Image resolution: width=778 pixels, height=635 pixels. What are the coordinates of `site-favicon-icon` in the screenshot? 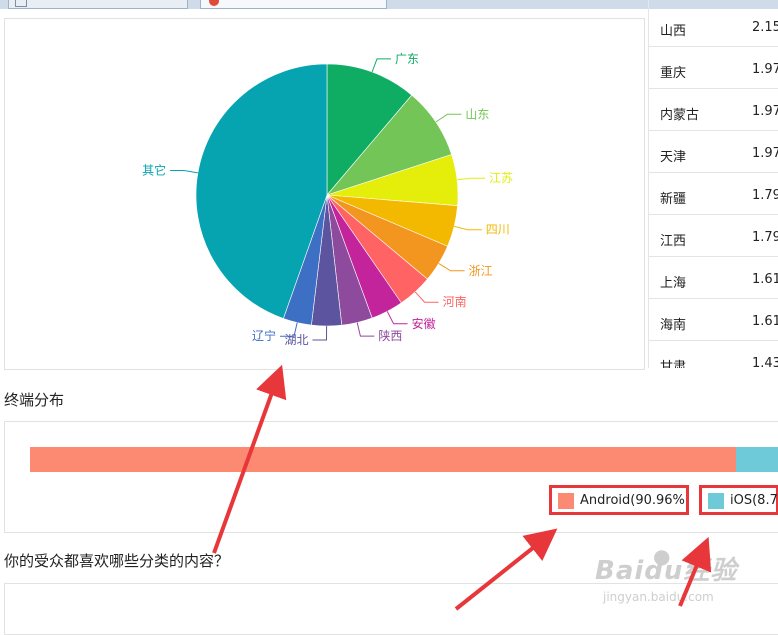 It's located at (214, 3).